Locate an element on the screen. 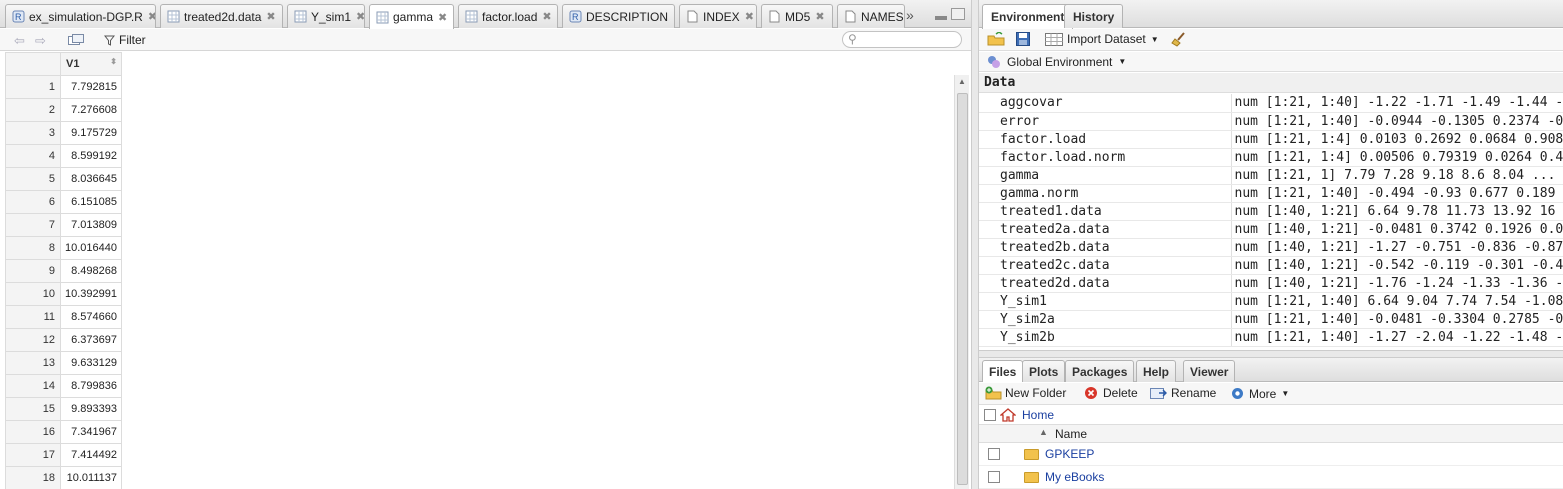 The height and width of the screenshot is (489, 1563). delete-button: Delete is located at coordinates (1111, 393).